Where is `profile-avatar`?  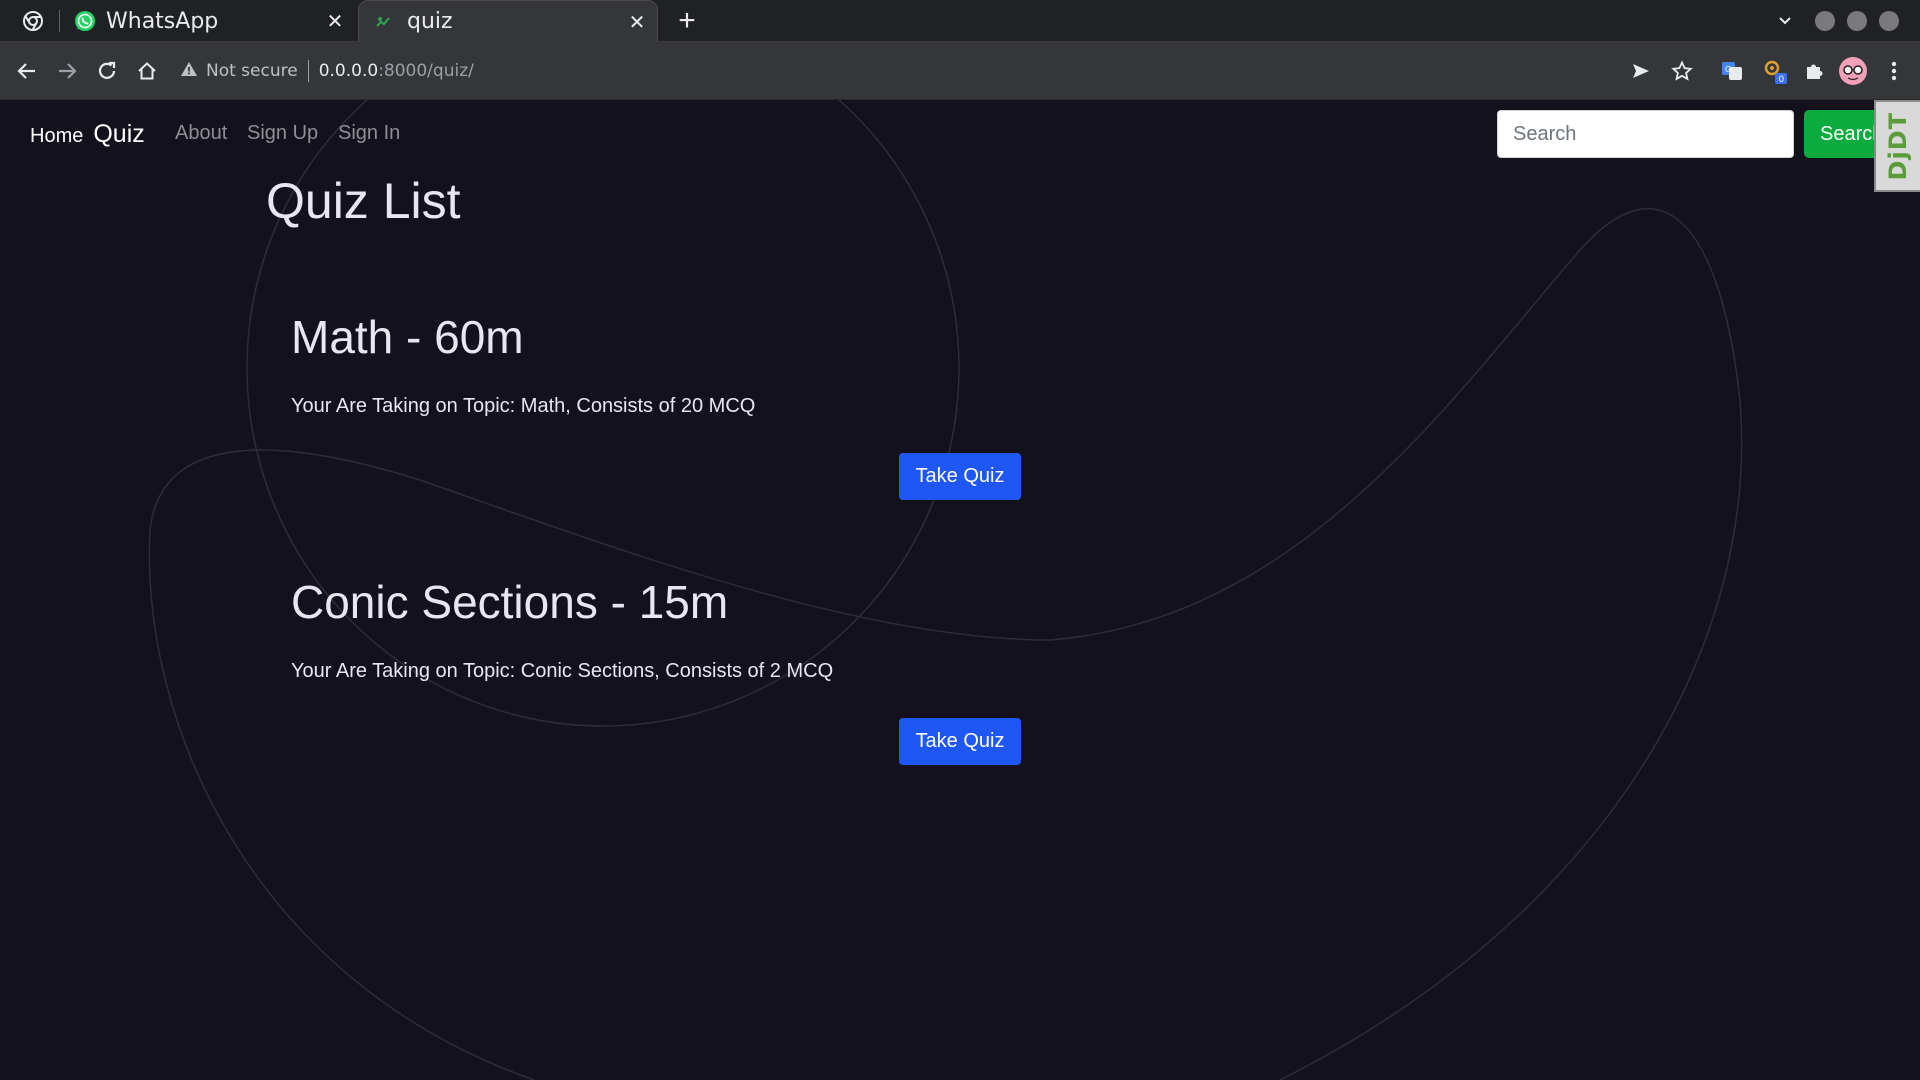 profile-avatar is located at coordinates (1853, 71).